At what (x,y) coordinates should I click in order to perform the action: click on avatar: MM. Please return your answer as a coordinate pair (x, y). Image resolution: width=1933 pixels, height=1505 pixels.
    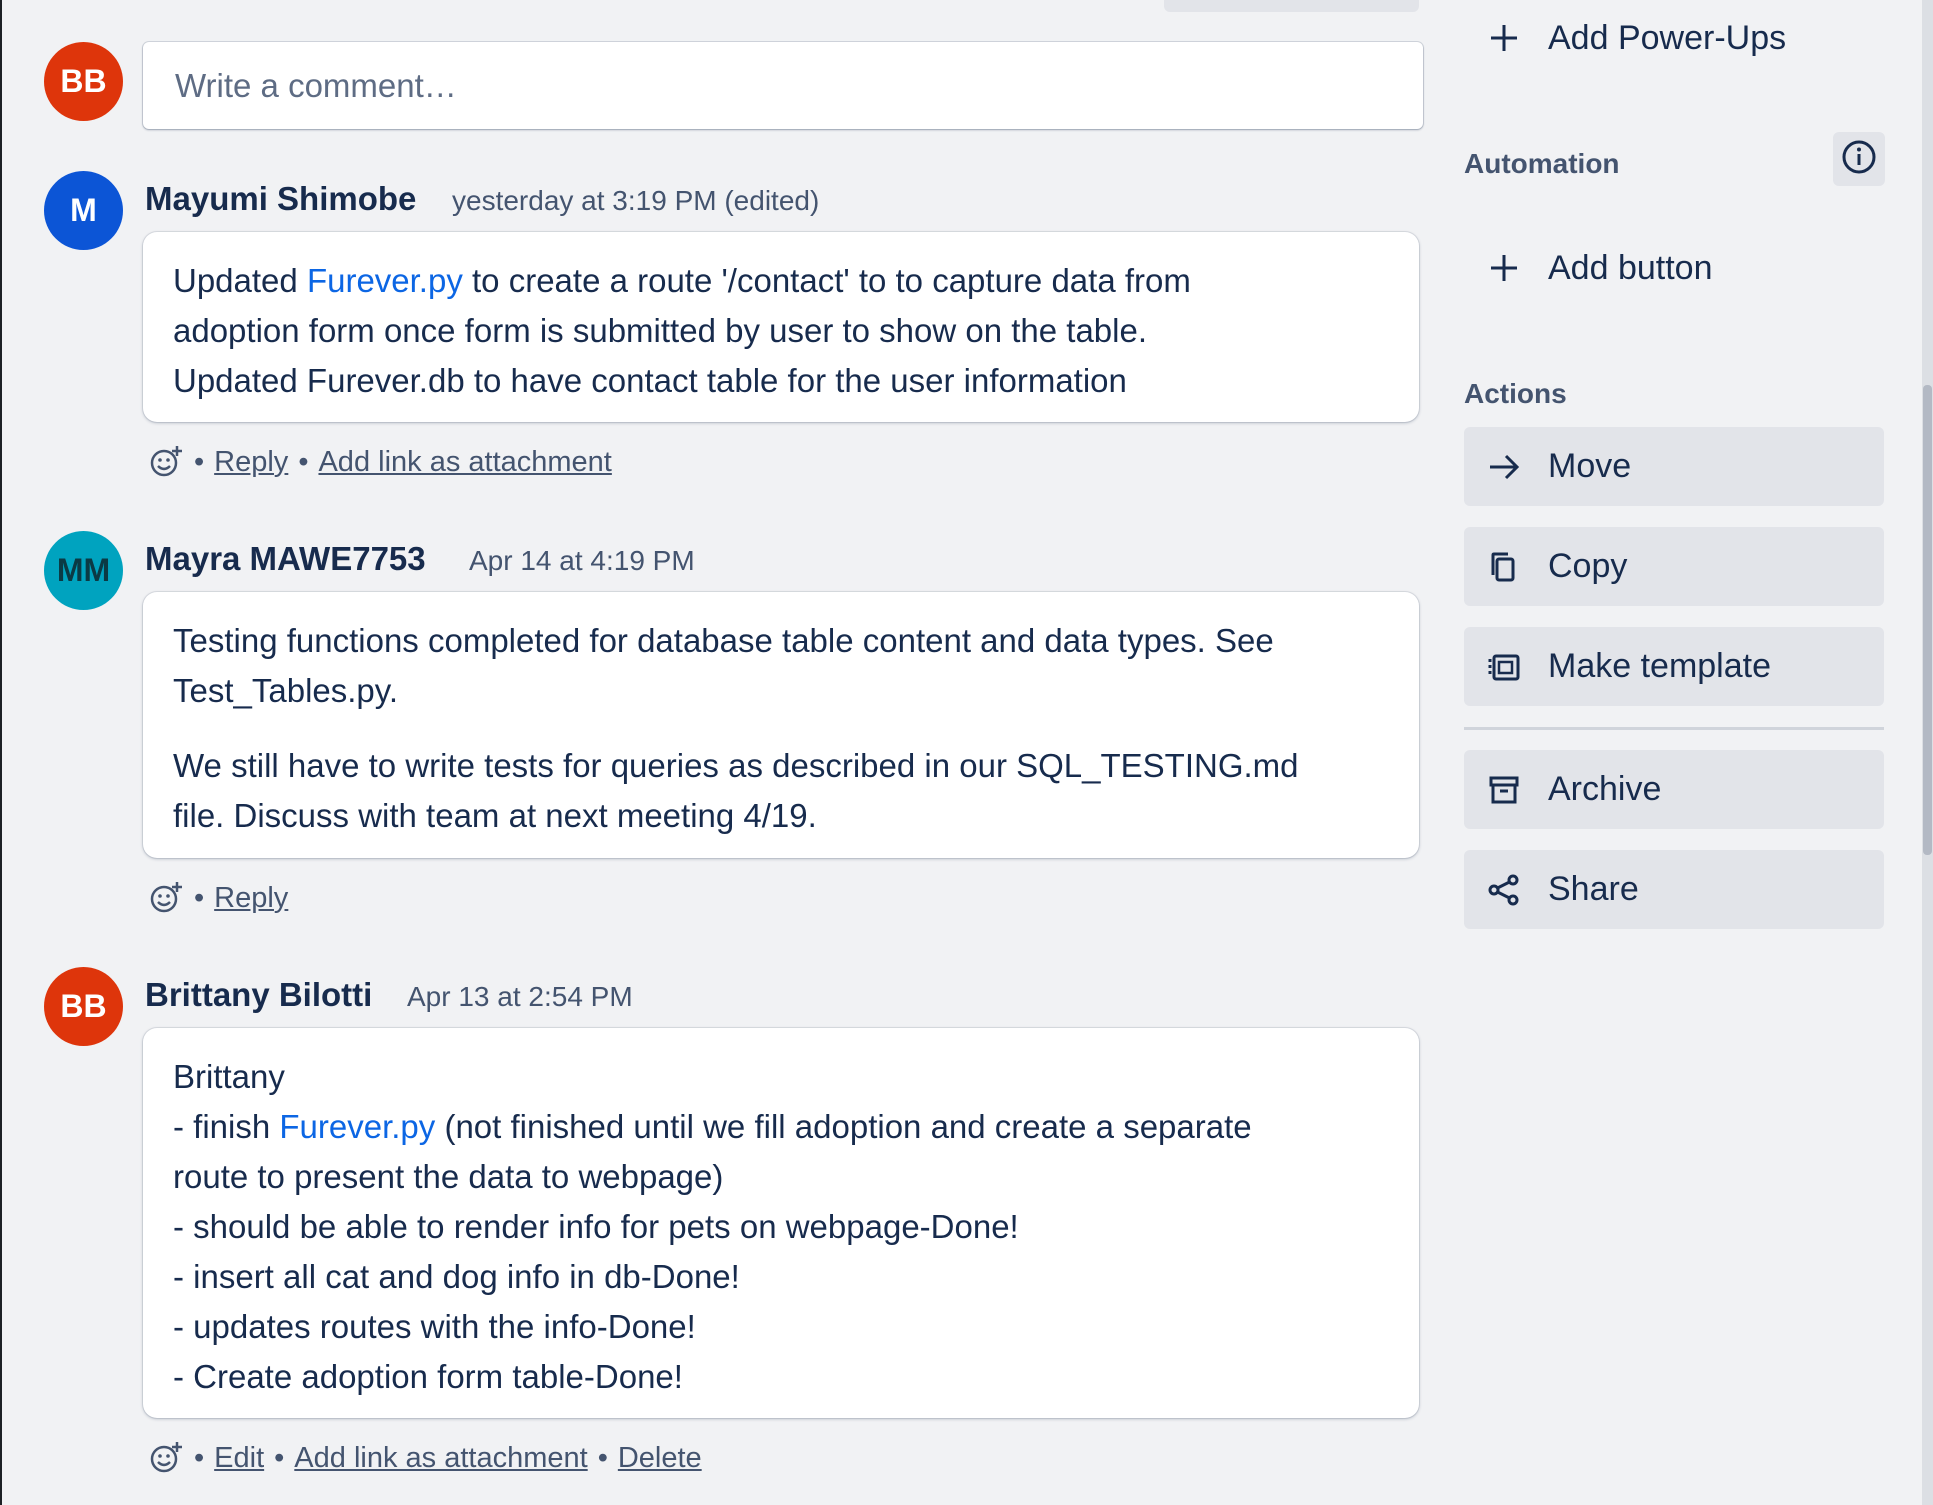
    Looking at the image, I should click on (83, 570).